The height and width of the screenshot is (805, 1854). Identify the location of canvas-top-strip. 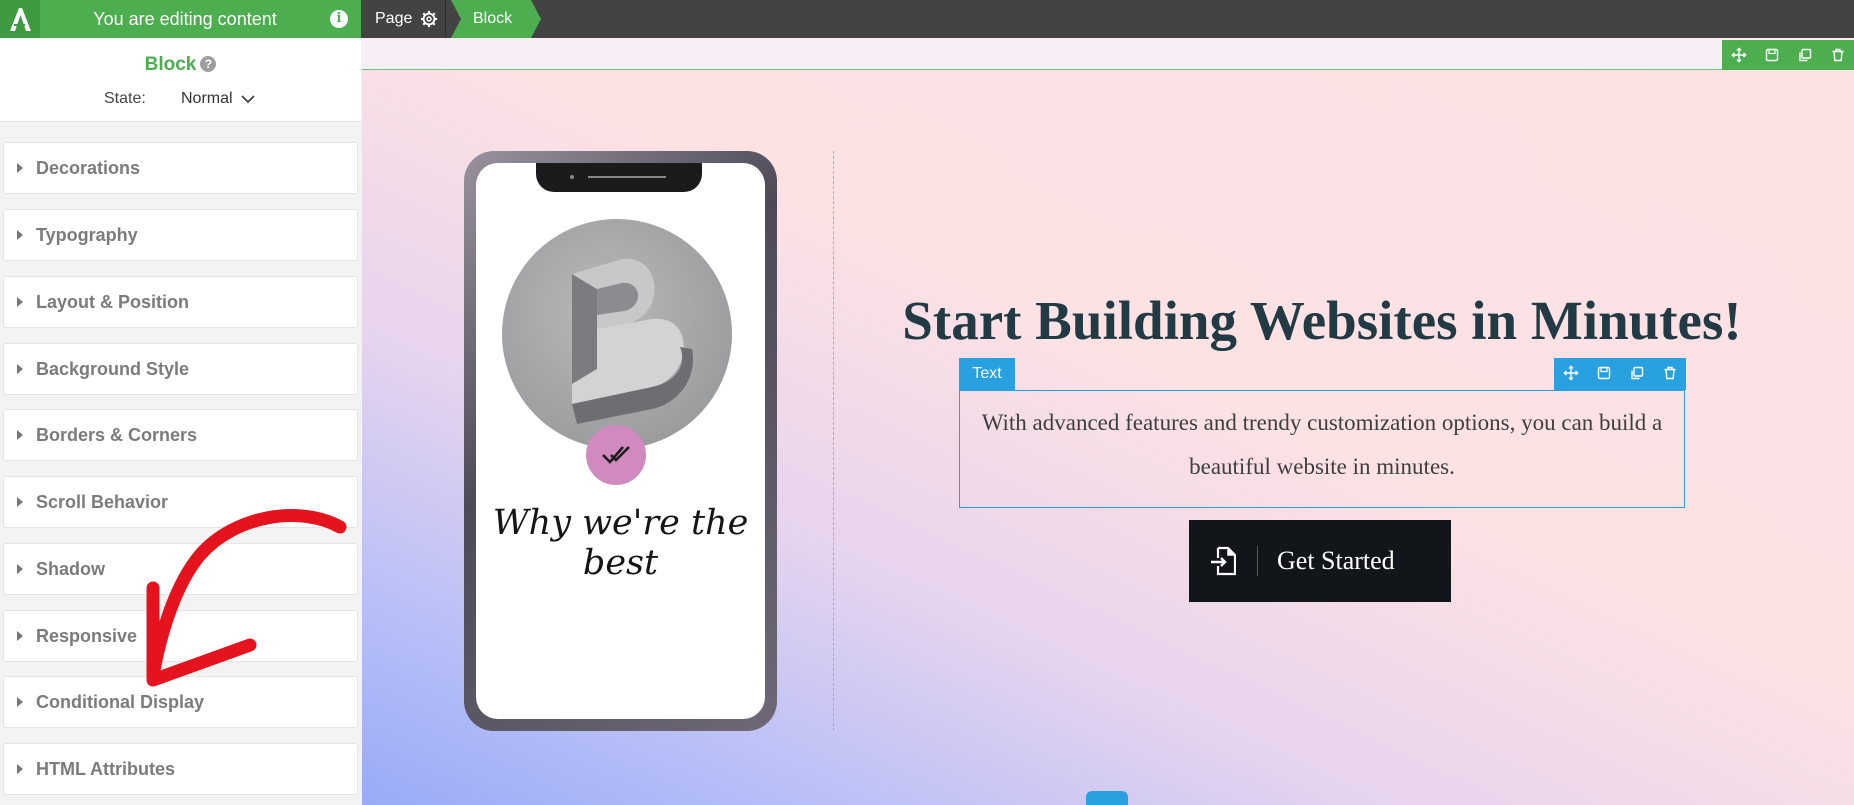
(1108, 54).